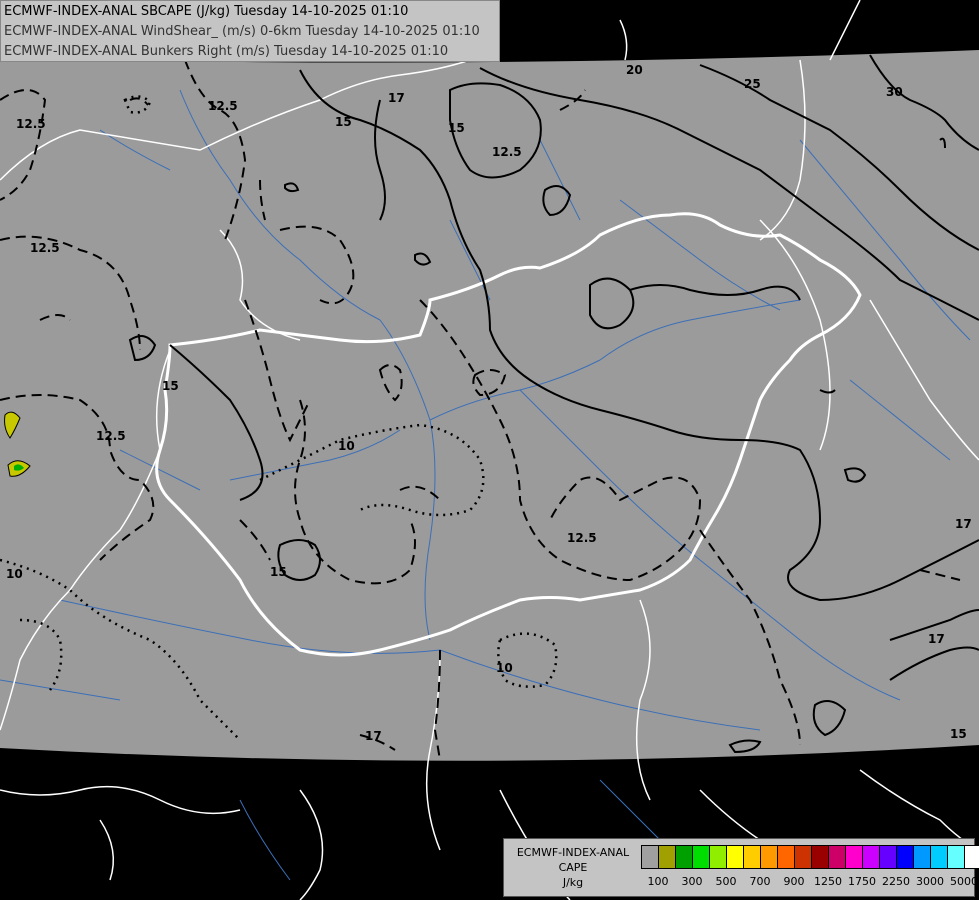 This screenshot has width=979, height=900. What do you see at coordinates (896, 881) in the screenshot?
I see `legend-tick-label: 2250` at bounding box center [896, 881].